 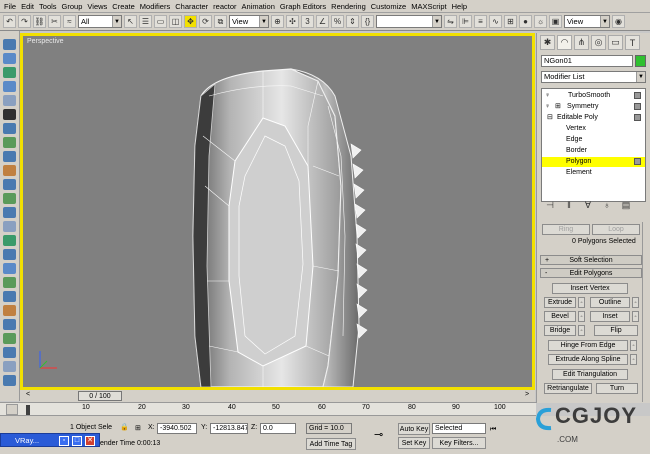 I want to click on stack-item-turbosmooth: ♀ TurboSmooth, so click(x=593, y=96).